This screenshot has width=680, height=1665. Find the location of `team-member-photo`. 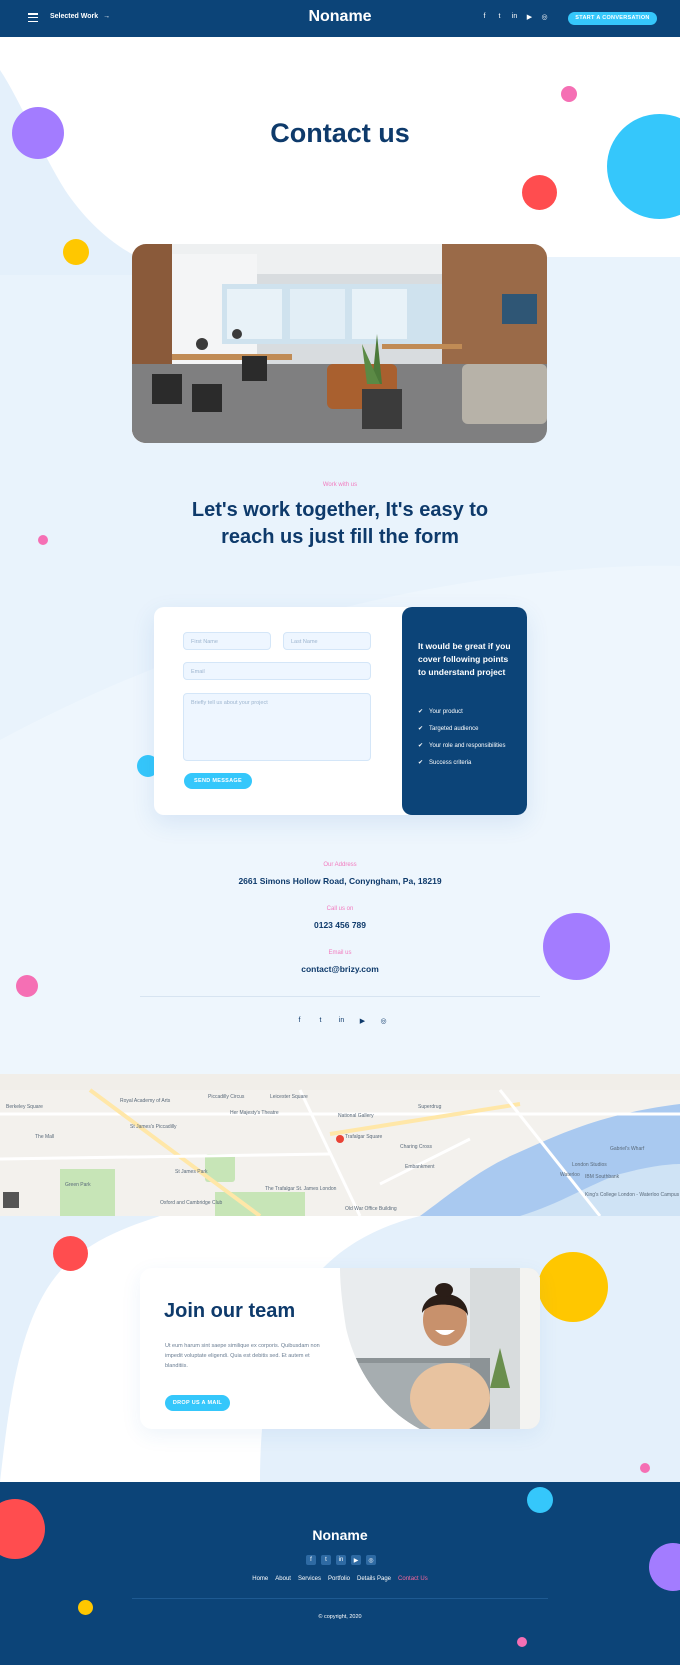

team-member-photo is located at coordinates (440, 1348).